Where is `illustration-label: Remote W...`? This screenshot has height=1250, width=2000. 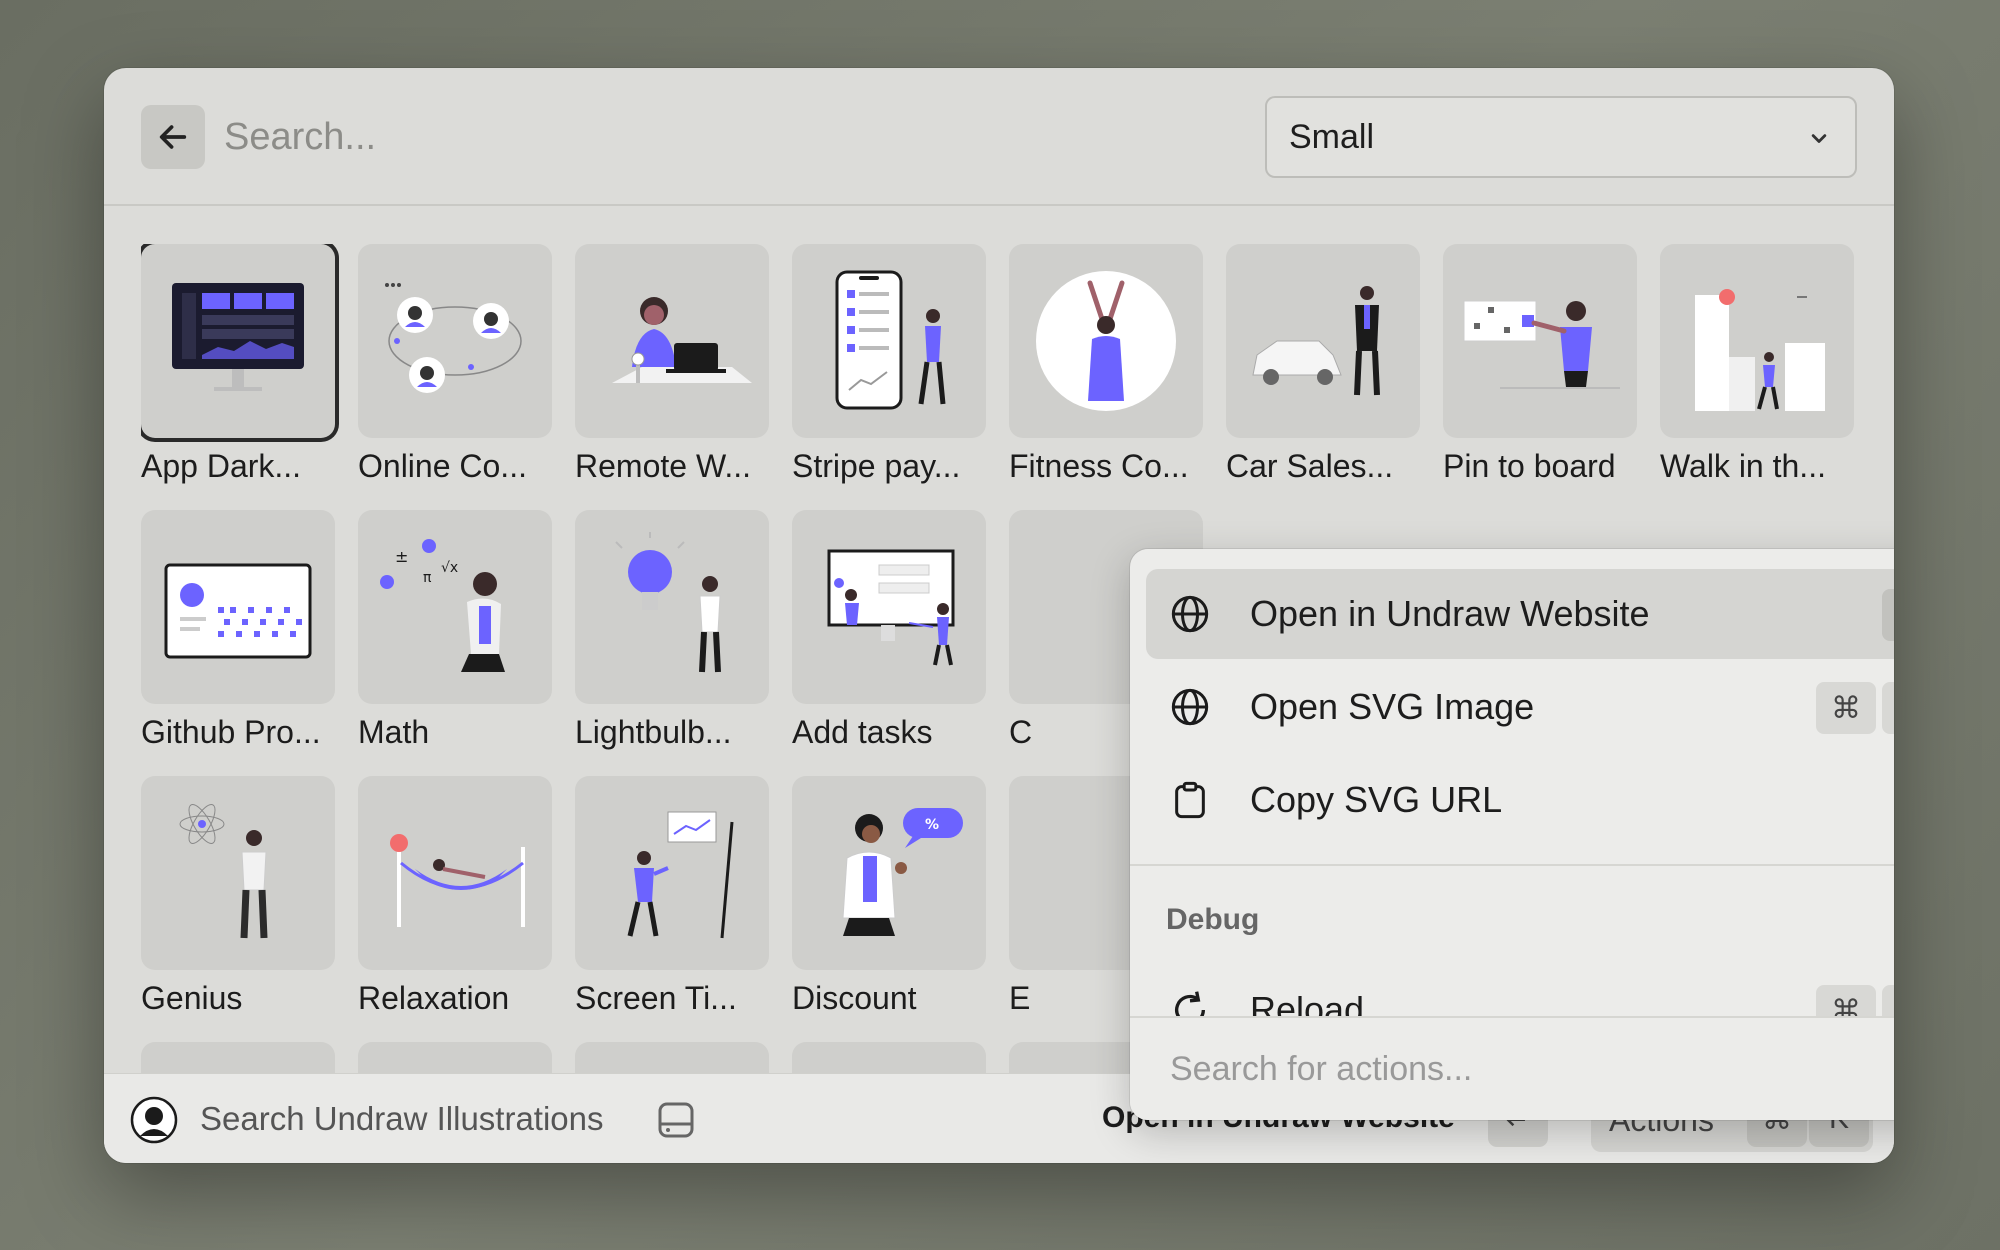 illustration-label: Remote W... is located at coordinates (663, 466).